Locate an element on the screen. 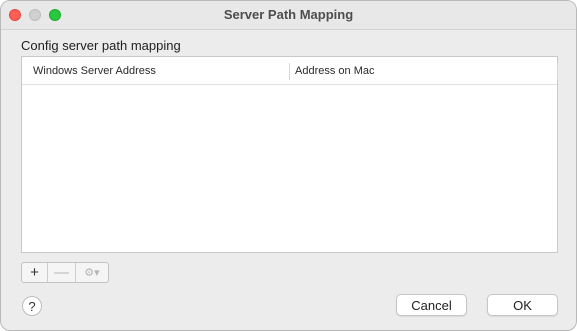 This screenshot has height=331, width=577. help-button: ? is located at coordinates (32, 306).